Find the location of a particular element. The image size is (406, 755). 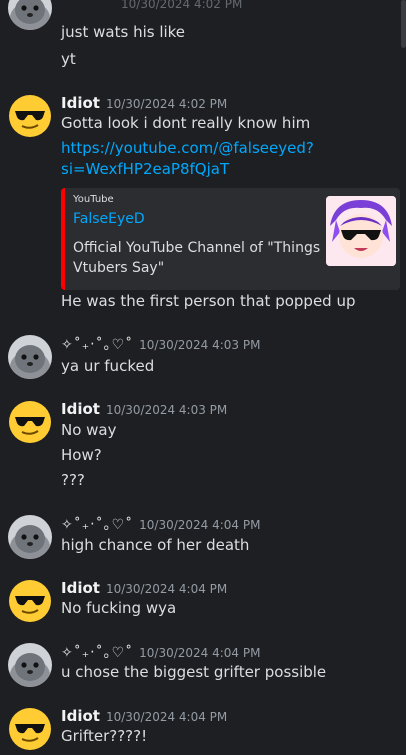

message-line: high chance of her death is located at coordinates (155, 545).